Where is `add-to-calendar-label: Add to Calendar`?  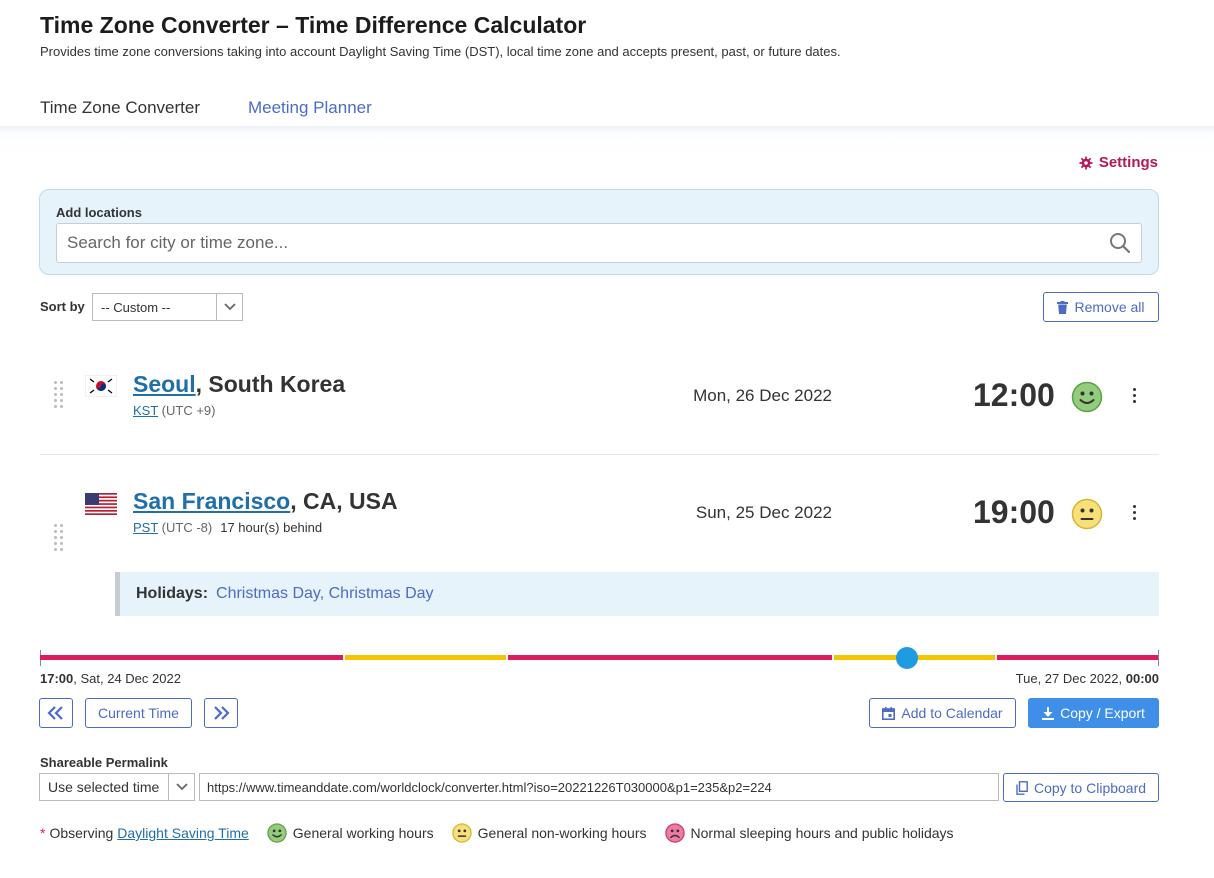 add-to-calendar-label: Add to Calendar is located at coordinates (952, 713).